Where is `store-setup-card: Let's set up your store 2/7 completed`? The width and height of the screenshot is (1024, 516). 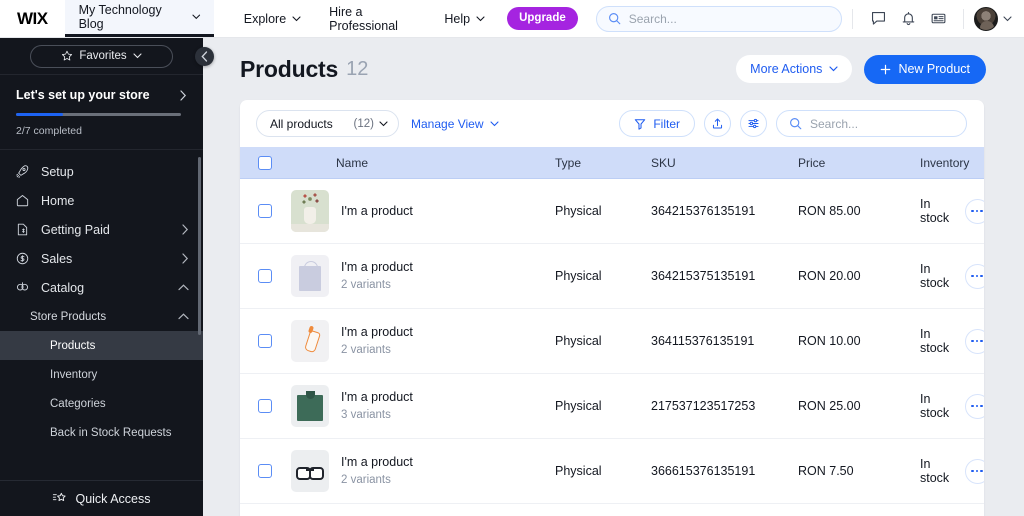
store-setup-card: Let's set up your store 2/7 completed is located at coordinates (101, 112).